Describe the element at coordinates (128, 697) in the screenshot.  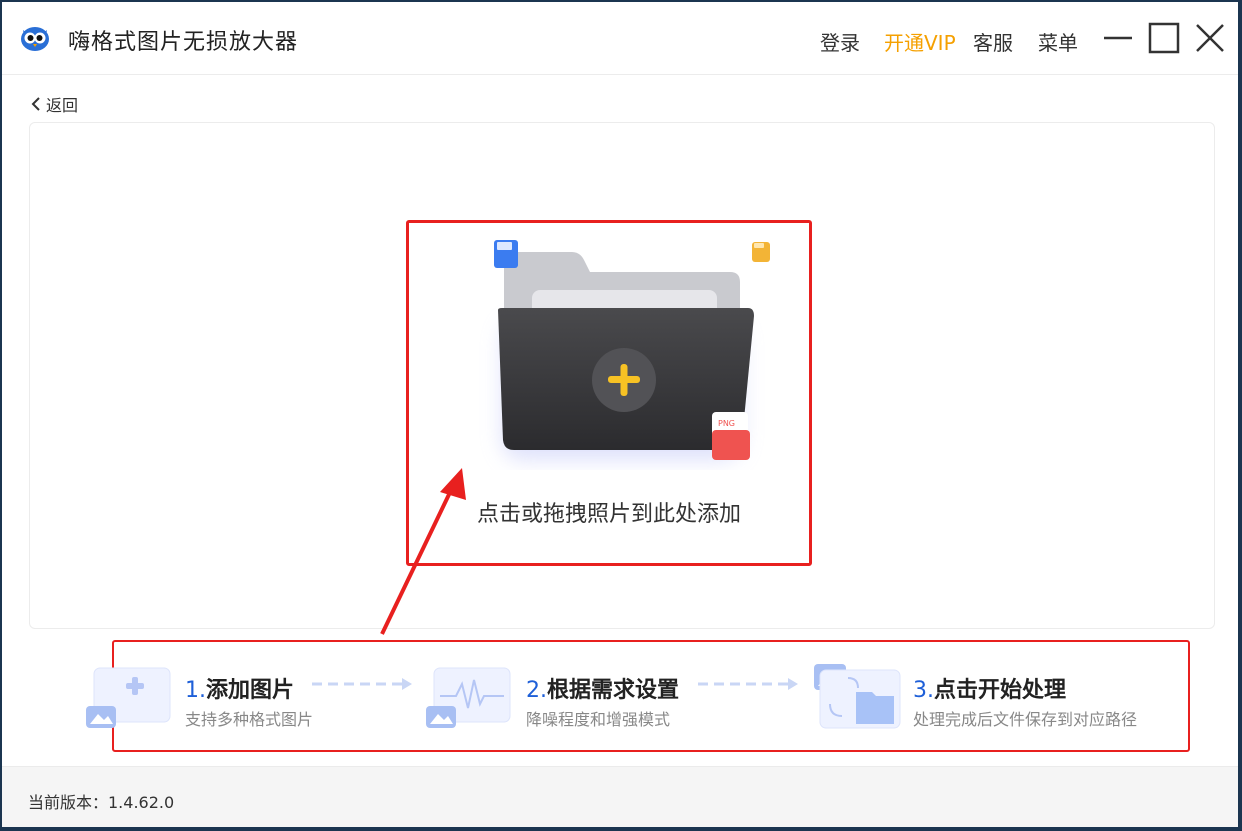
I see `add-image-step-icon` at that location.